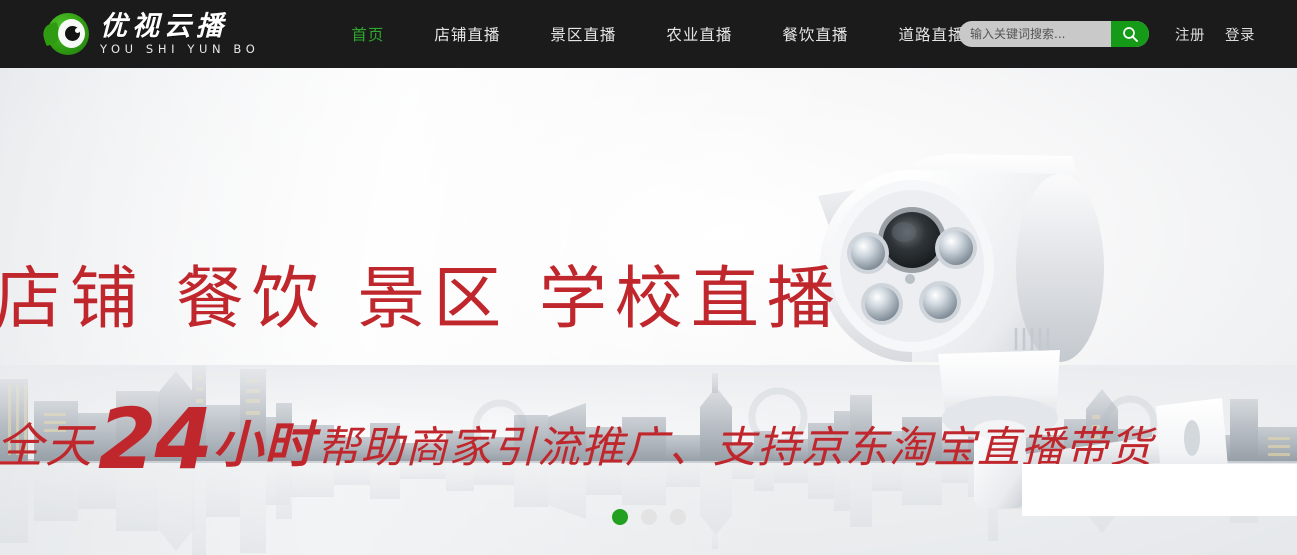 This screenshot has height=555, width=1297. I want to click on logo-title-cn: 优视云播, so click(164, 25).